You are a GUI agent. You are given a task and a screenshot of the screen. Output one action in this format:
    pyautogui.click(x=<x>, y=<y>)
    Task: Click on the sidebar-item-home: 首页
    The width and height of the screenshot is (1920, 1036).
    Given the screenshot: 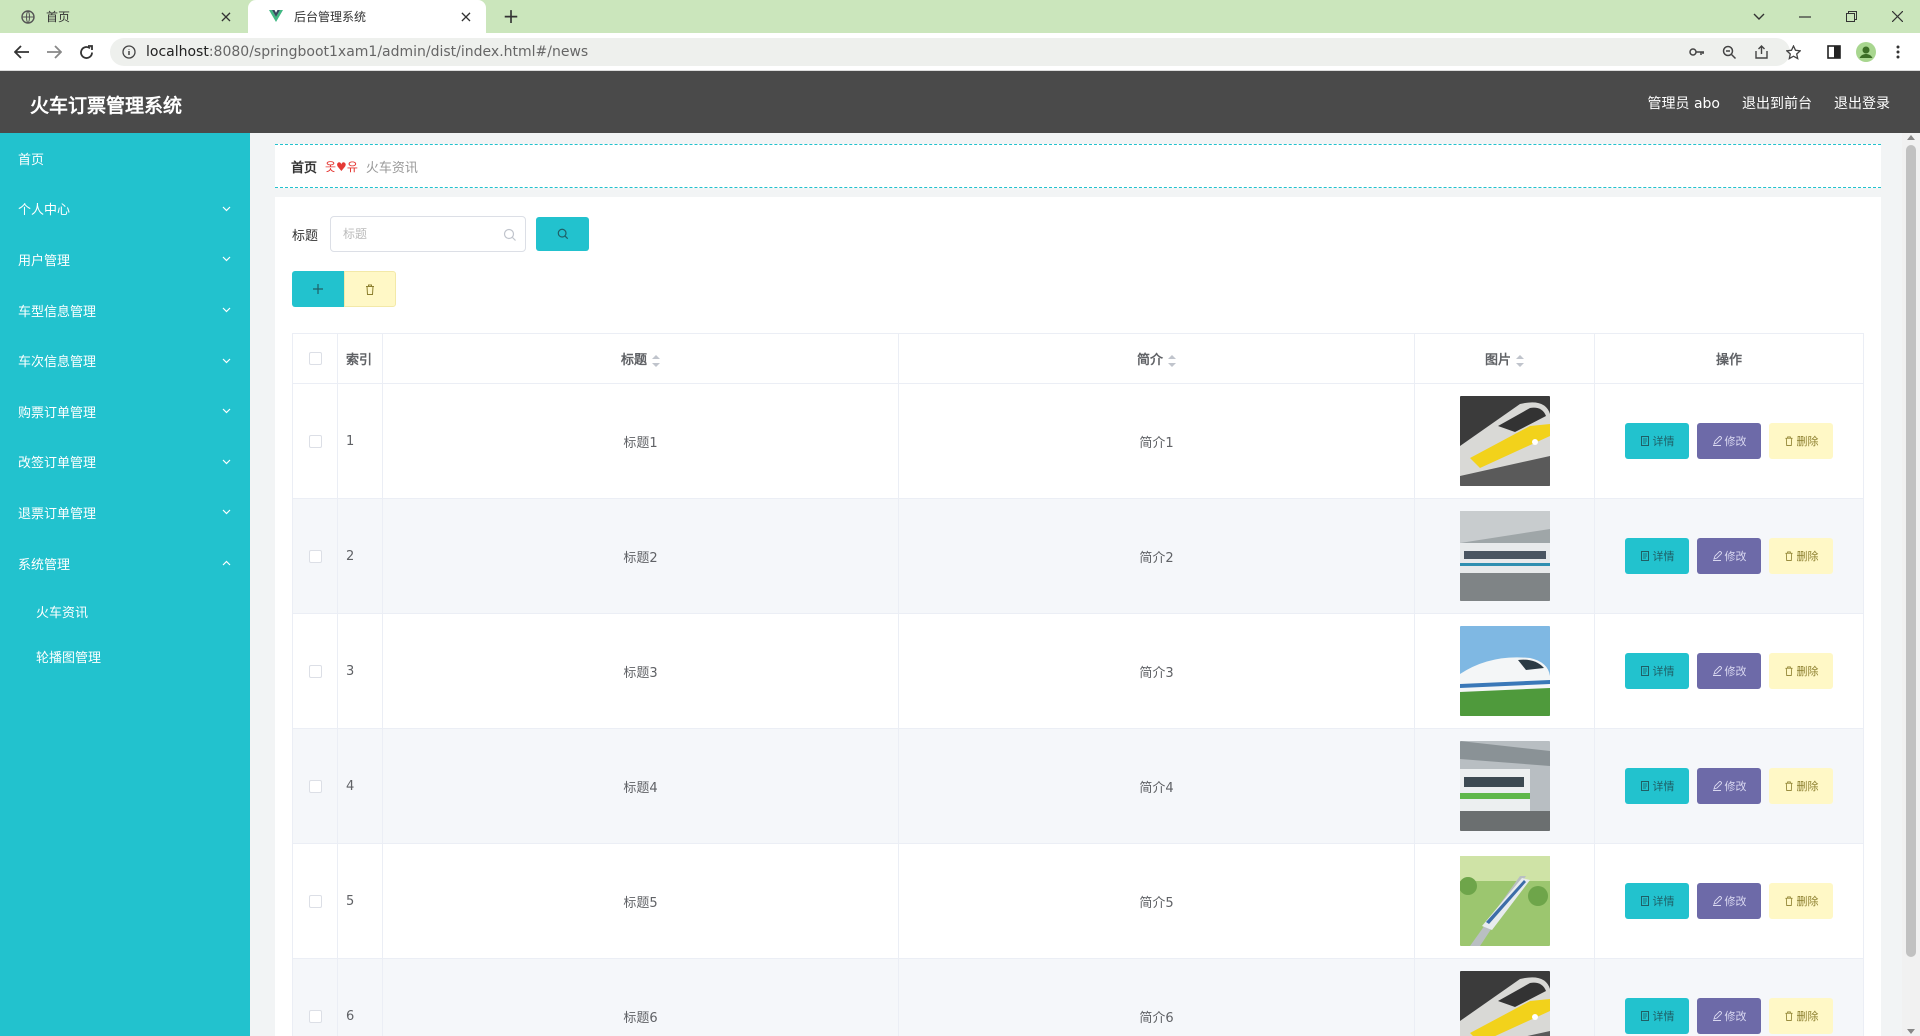 What is the action you would take?
    pyautogui.click(x=125, y=158)
    